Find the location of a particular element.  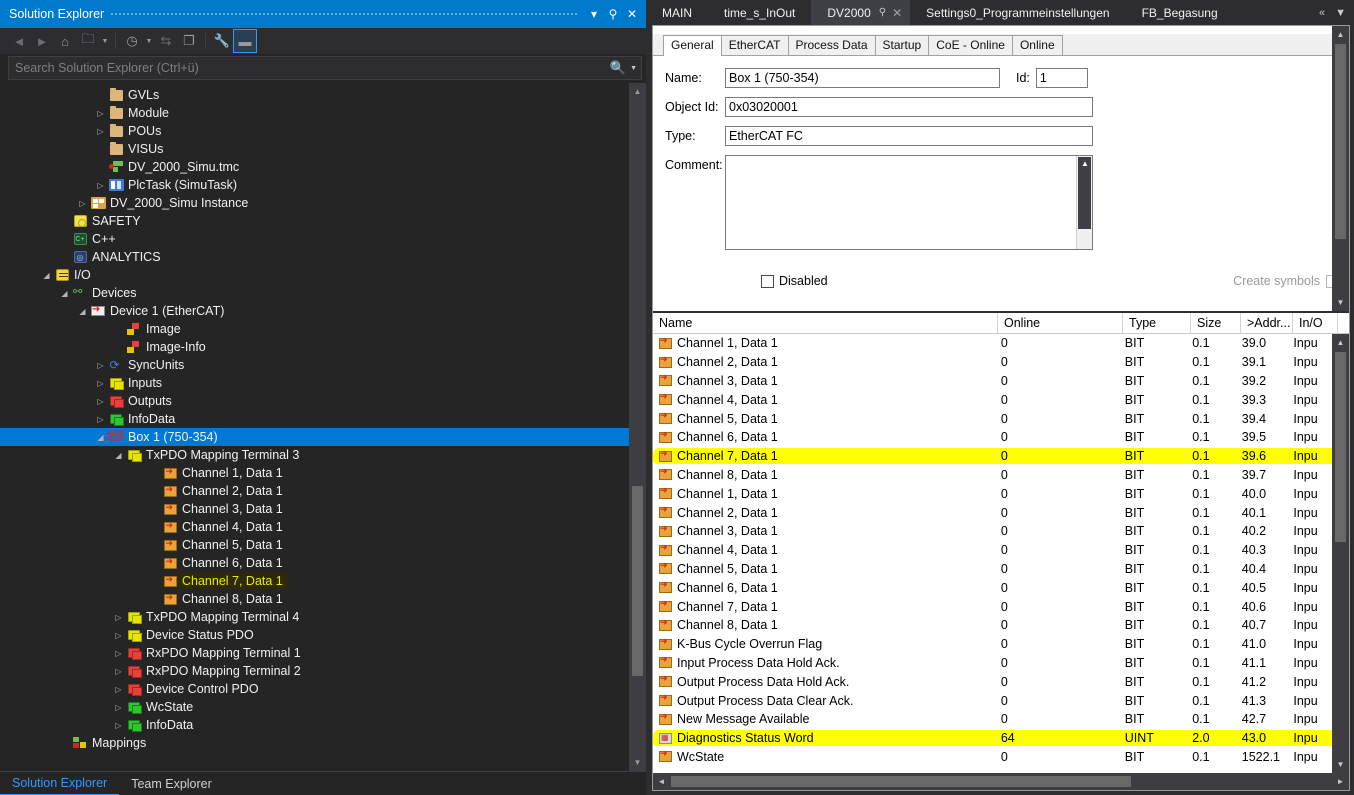

property-tab: Online is located at coordinates (1037, 45).